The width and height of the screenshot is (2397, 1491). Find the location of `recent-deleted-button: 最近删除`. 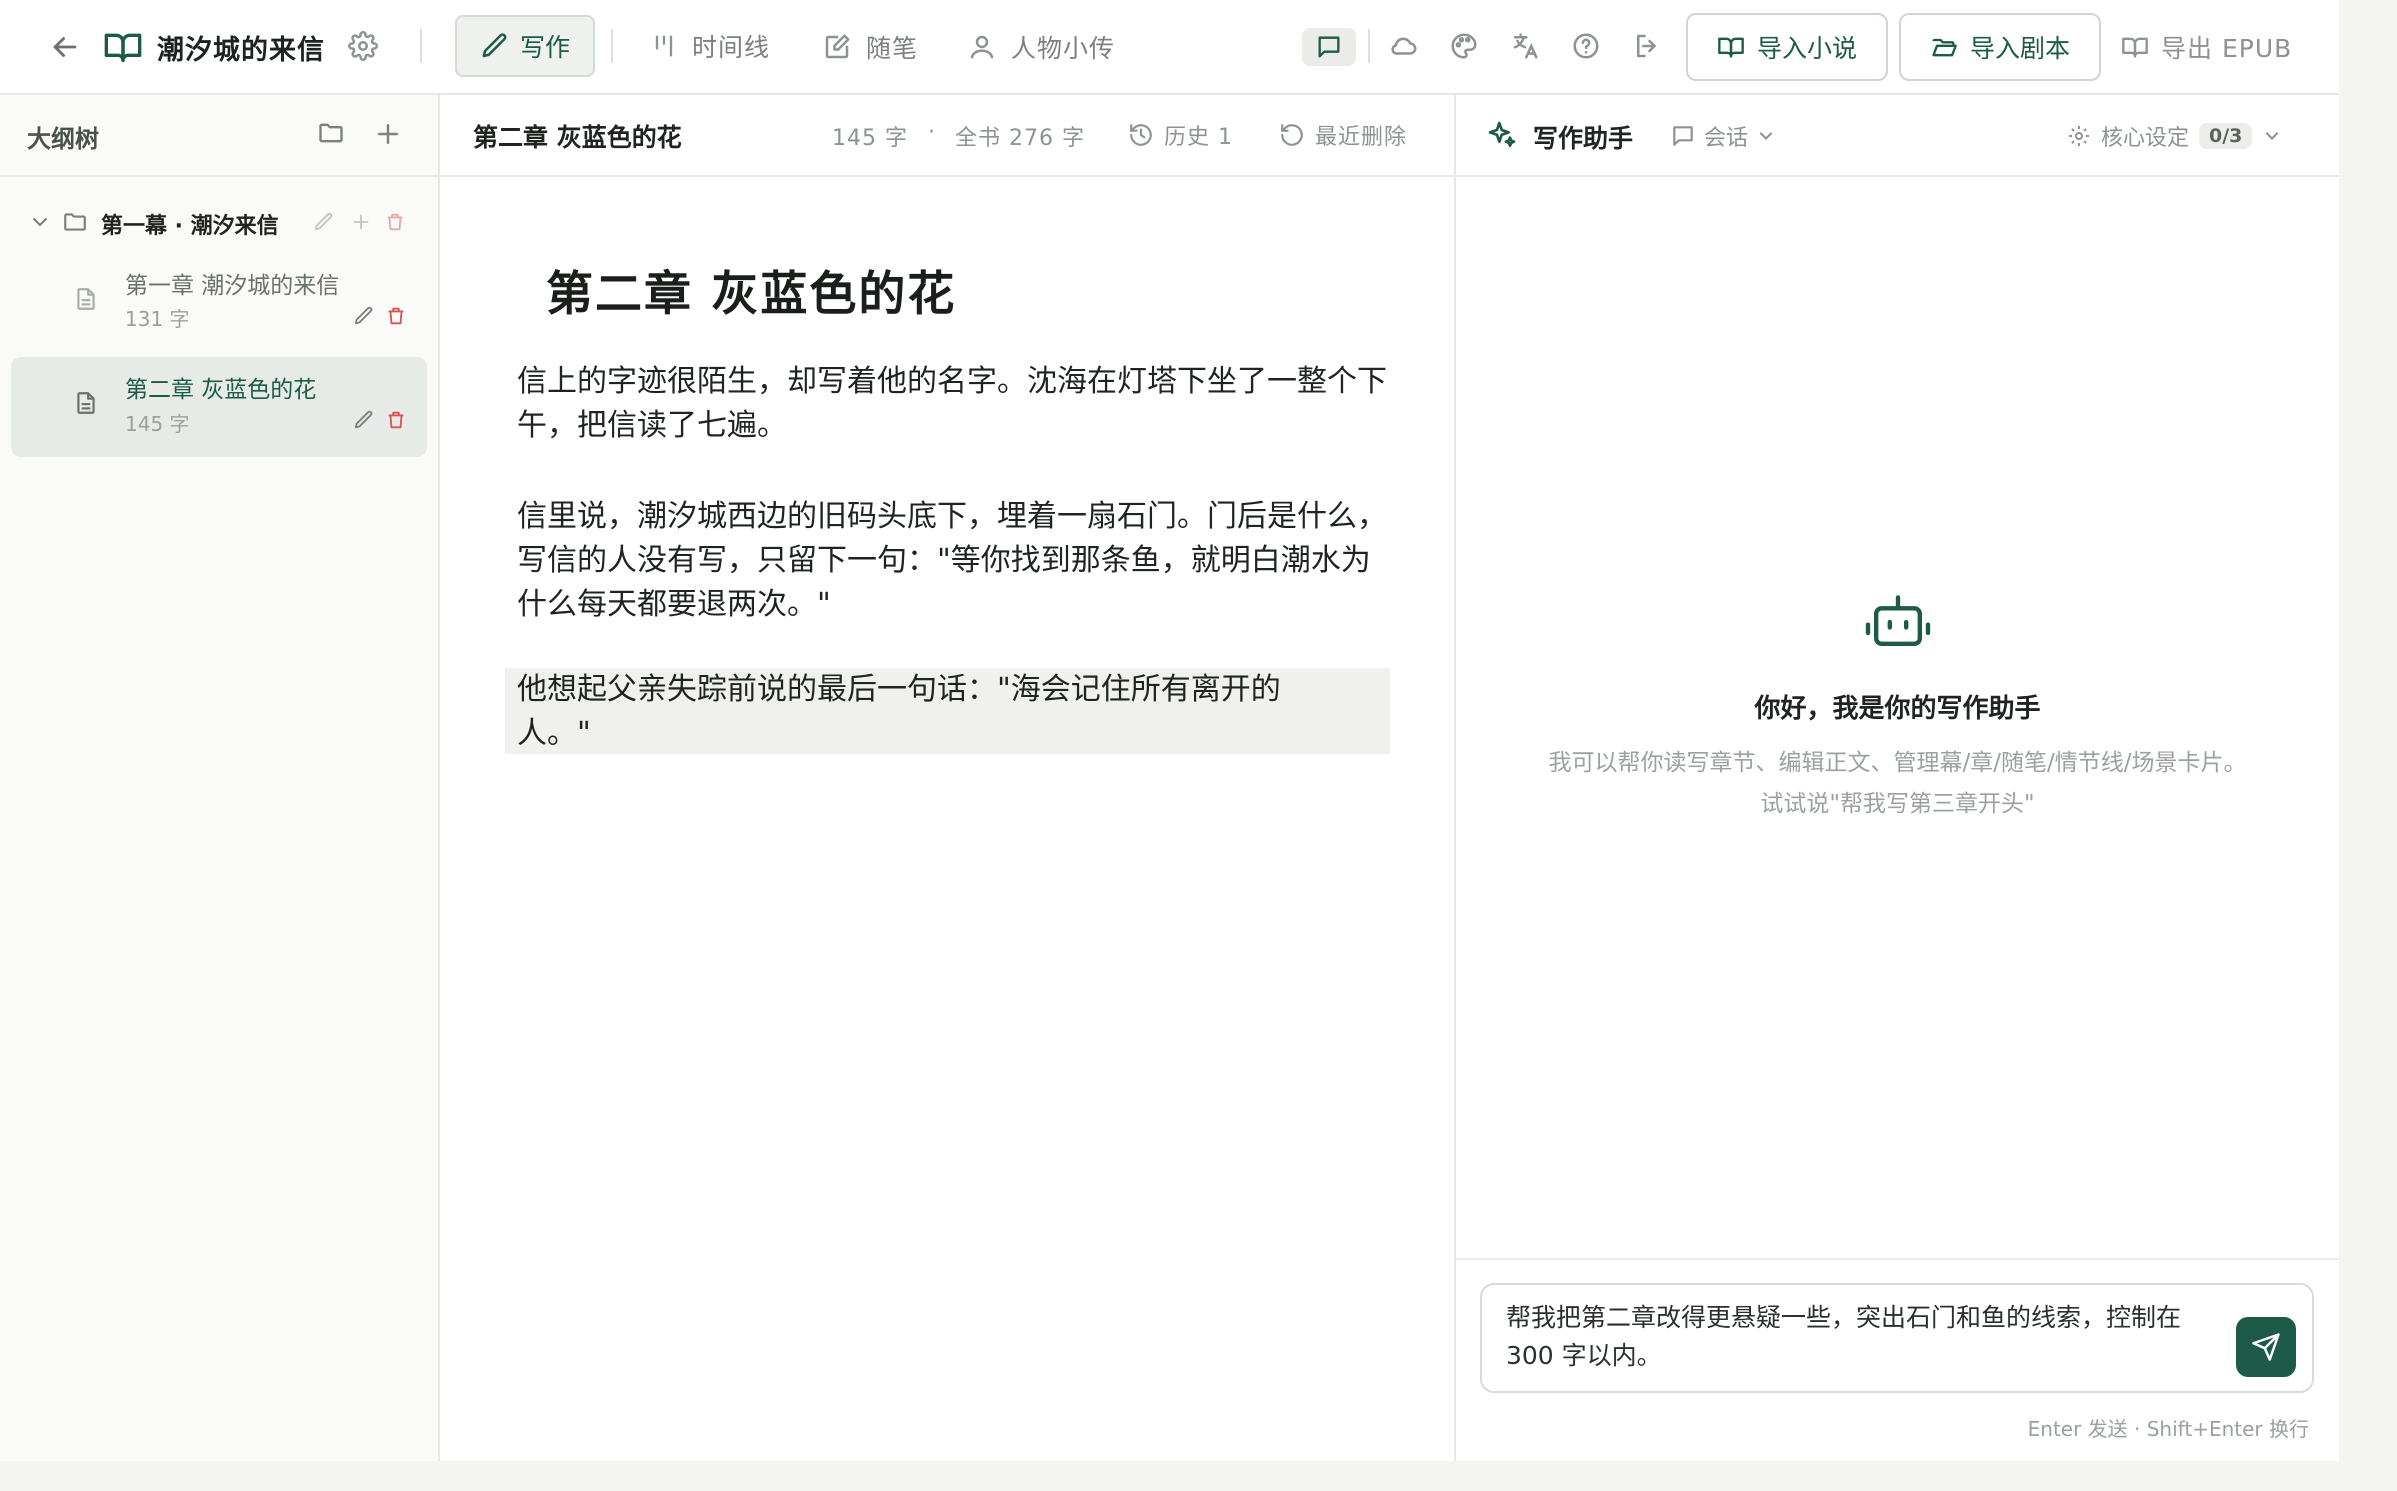

recent-deleted-button: 最近删除 is located at coordinates (1343, 135).